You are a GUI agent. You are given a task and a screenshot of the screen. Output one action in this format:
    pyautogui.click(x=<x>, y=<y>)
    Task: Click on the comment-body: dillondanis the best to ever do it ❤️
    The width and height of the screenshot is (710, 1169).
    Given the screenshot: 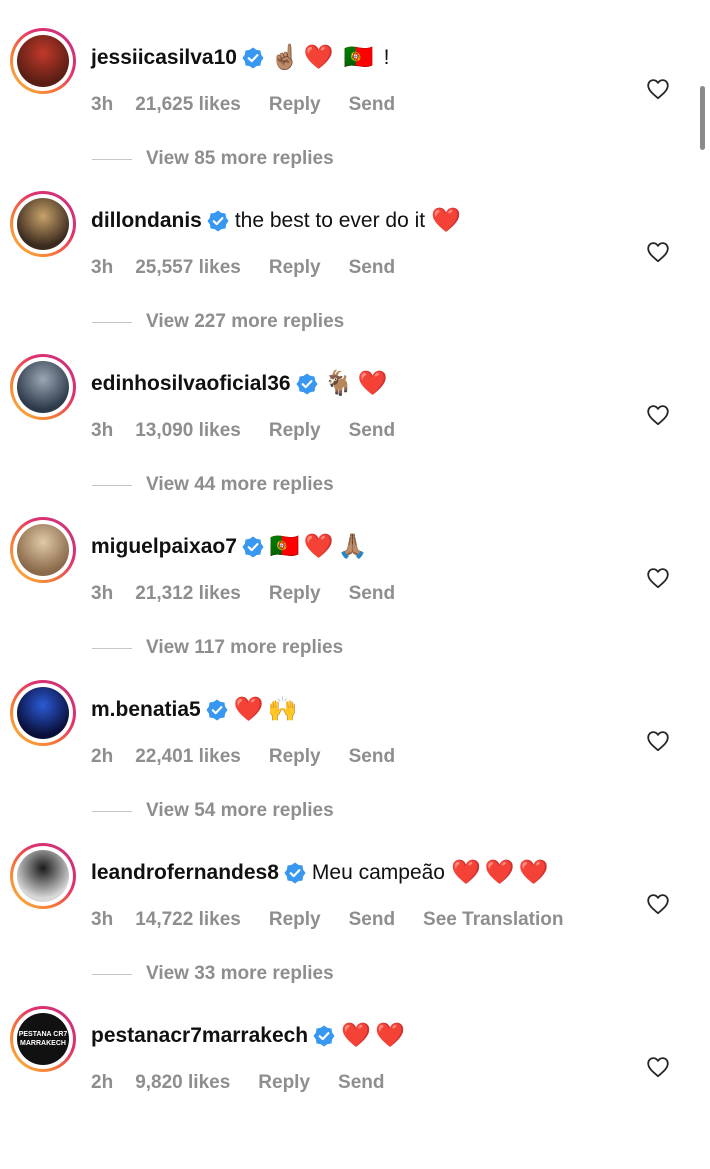 What is the action you would take?
    pyautogui.click(x=278, y=221)
    